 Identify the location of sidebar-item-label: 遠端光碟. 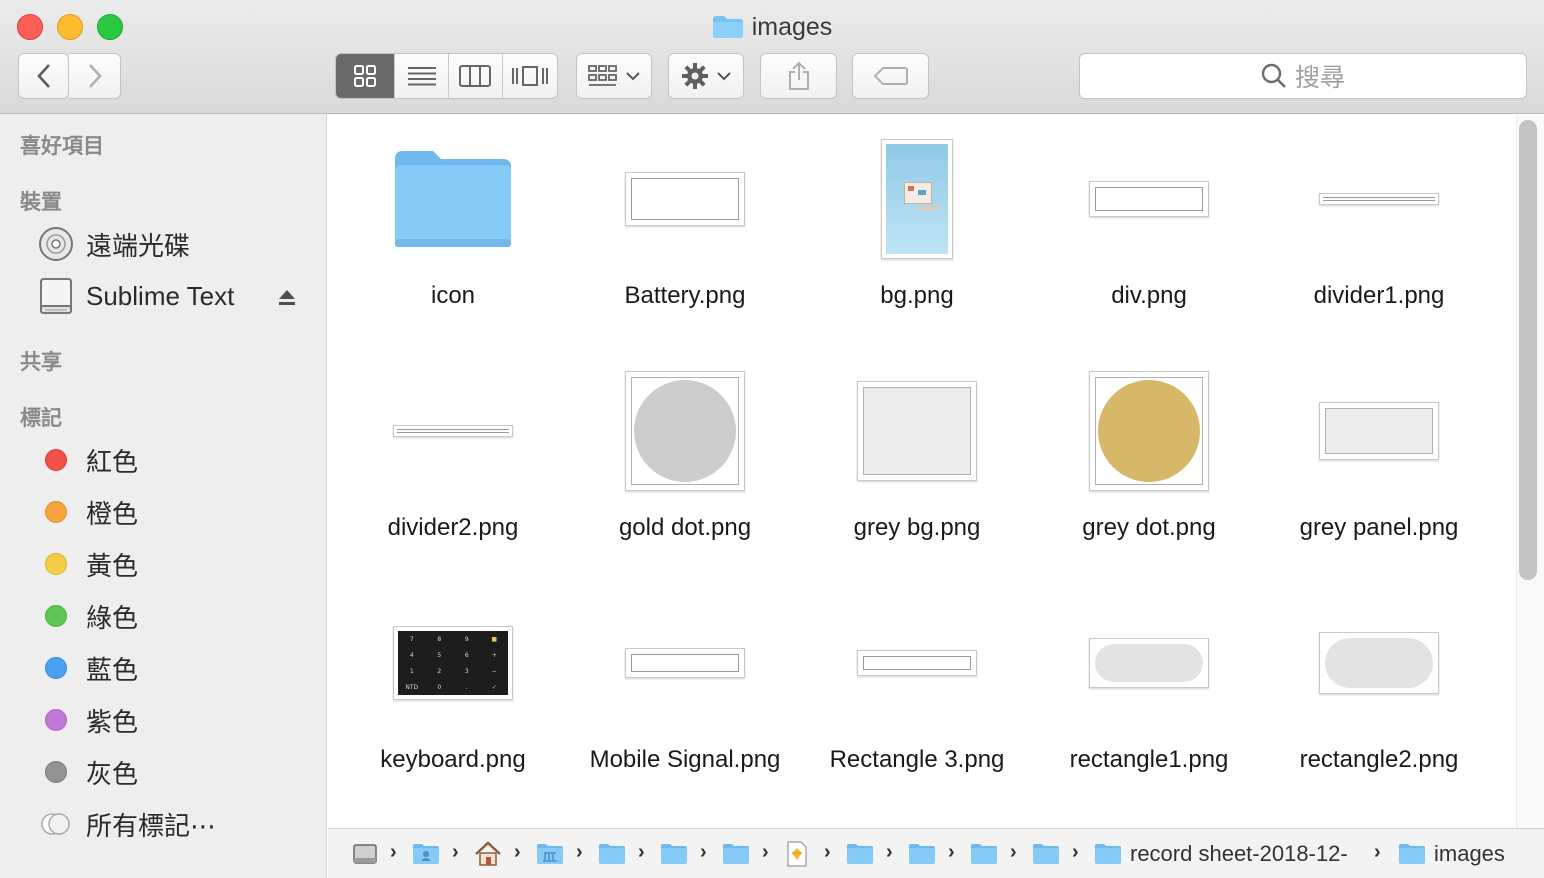
(138, 245).